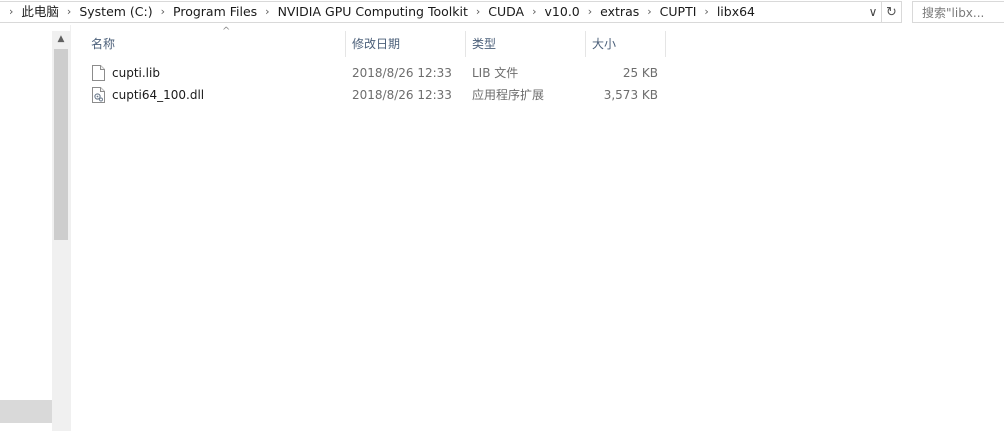 The width and height of the screenshot is (1004, 431). What do you see at coordinates (103, 44) in the screenshot?
I see `column-header-name-label: 名称` at bounding box center [103, 44].